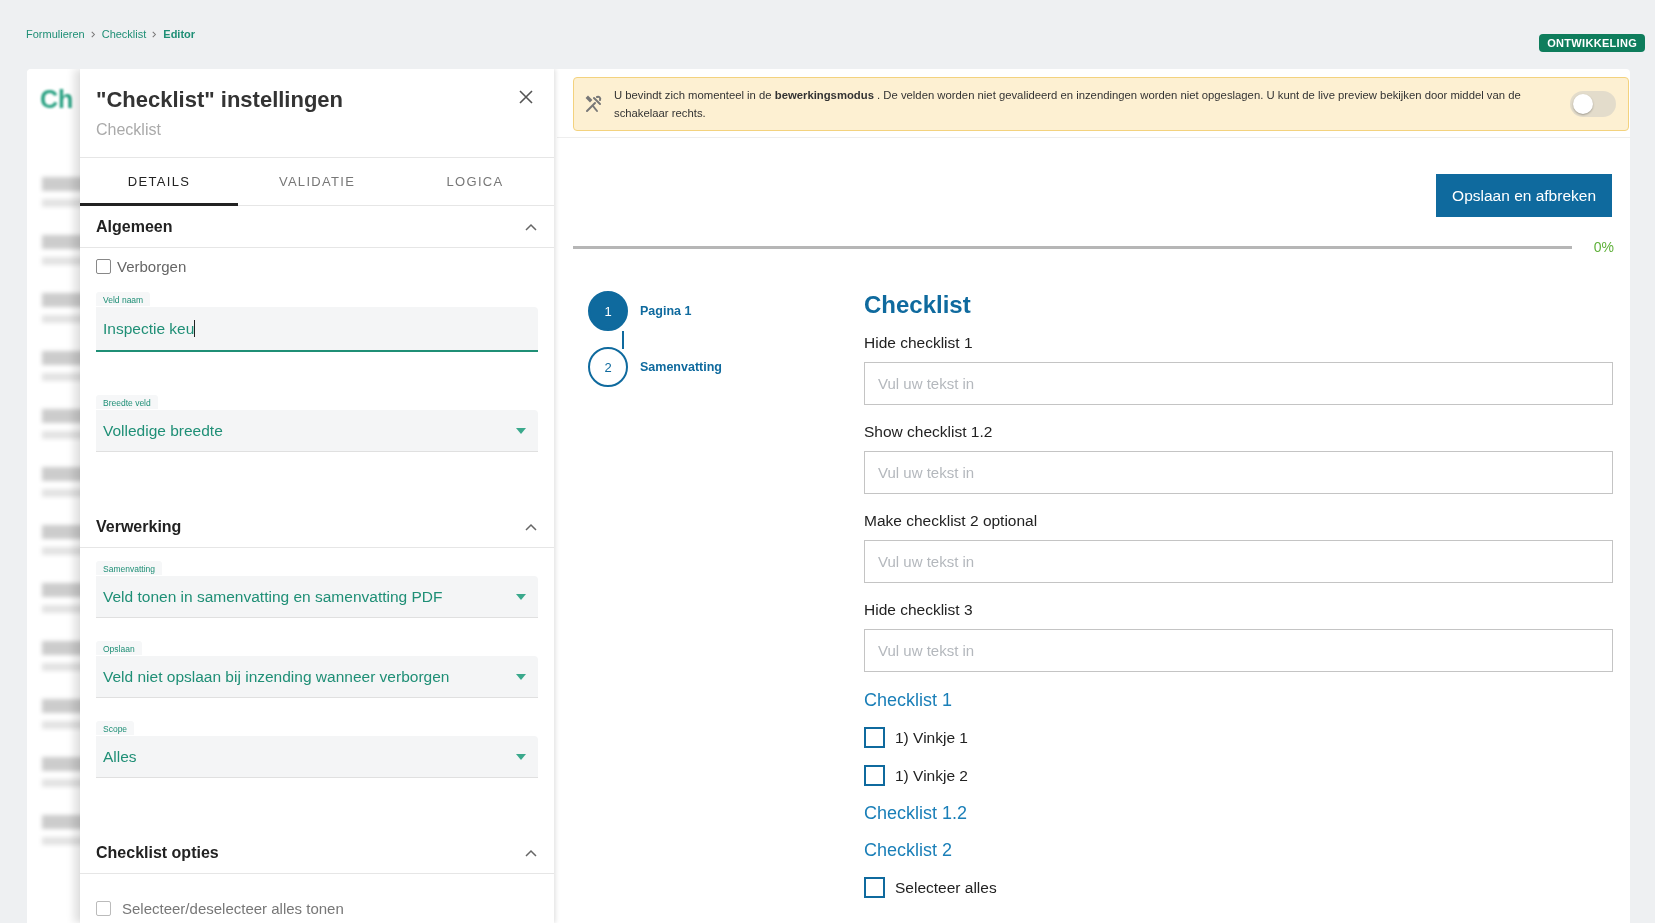 The height and width of the screenshot is (923, 1655). What do you see at coordinates (919, 610) in the screenshot?
I see `field-label: Hide checklist 3` at bounding box center [919, 610].